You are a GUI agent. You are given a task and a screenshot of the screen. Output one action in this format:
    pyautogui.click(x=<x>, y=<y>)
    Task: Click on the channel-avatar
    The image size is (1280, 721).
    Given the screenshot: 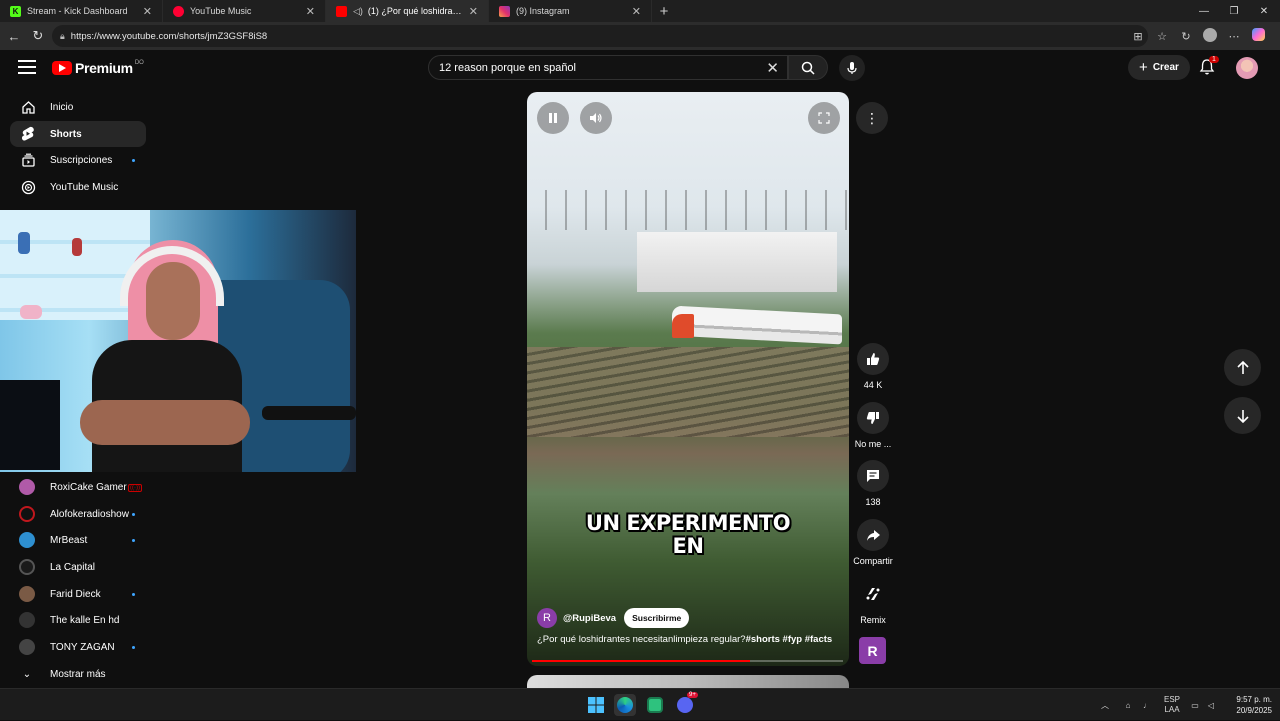 What is the action you would take?
    pyautogui.click(x=27, y=620)
    